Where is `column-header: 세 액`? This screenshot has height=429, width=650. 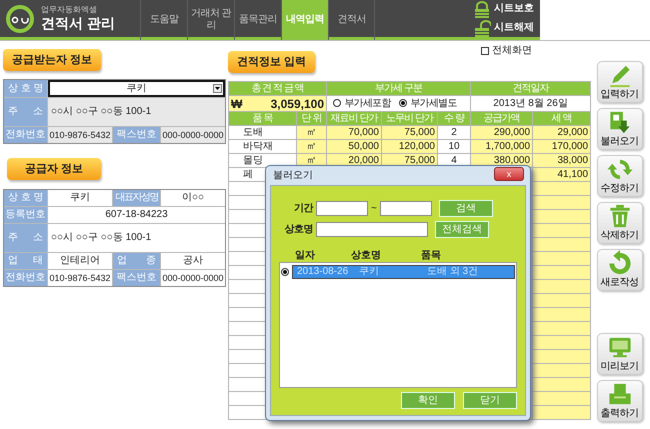
column-header: 세 액 is located at coordinates (561, 119).